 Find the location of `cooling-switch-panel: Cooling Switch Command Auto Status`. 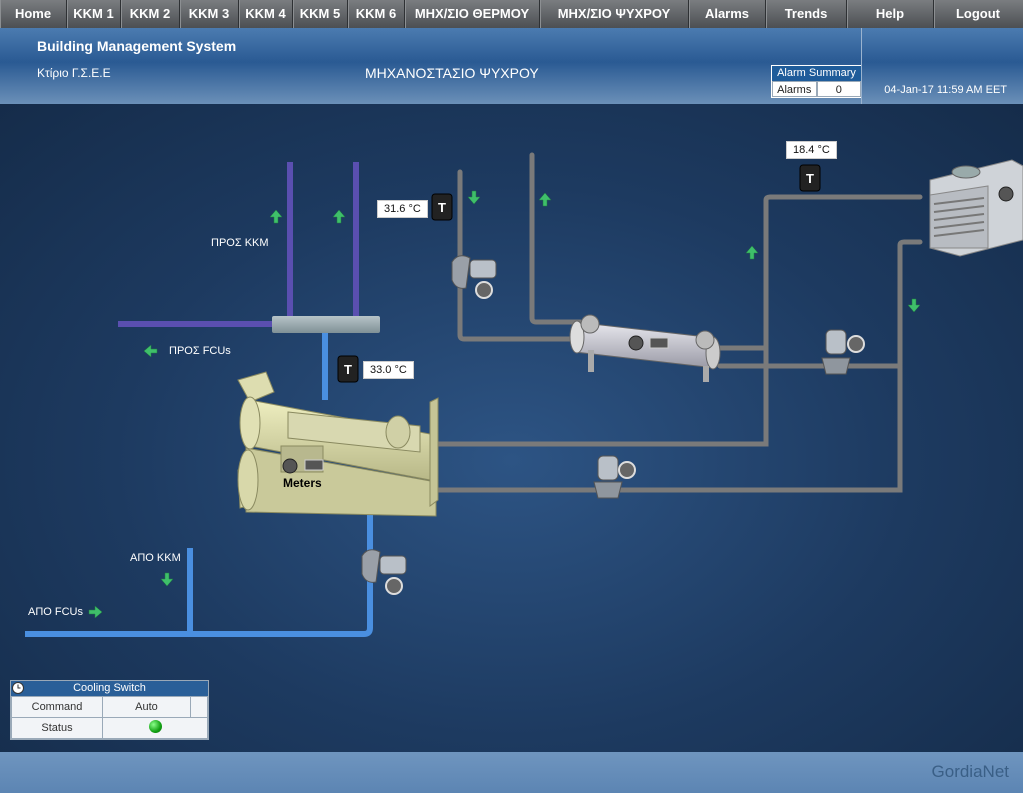

cooling-switch-panel: Cooling Switch Command Auto Status is located at coordinates (109, 710).